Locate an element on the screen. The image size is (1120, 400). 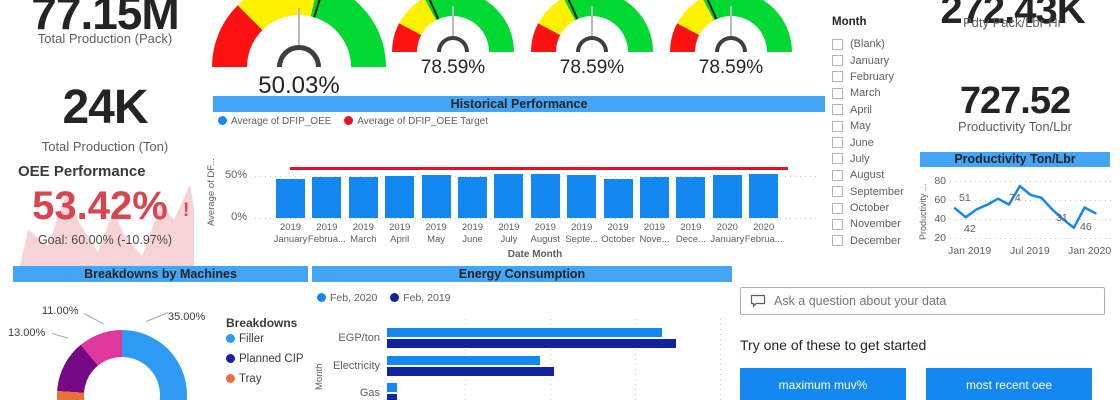
energy-legend-feb-2020: Feb, 2020 is located at coordinates (347, 298).